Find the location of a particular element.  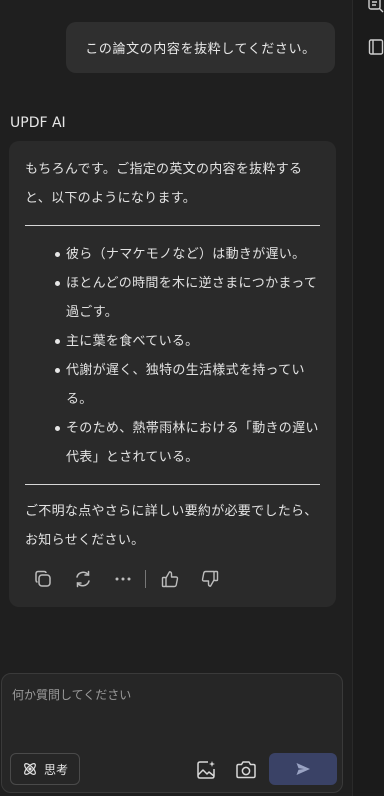

think-label: 思考 is located at coordinates (55, 769).